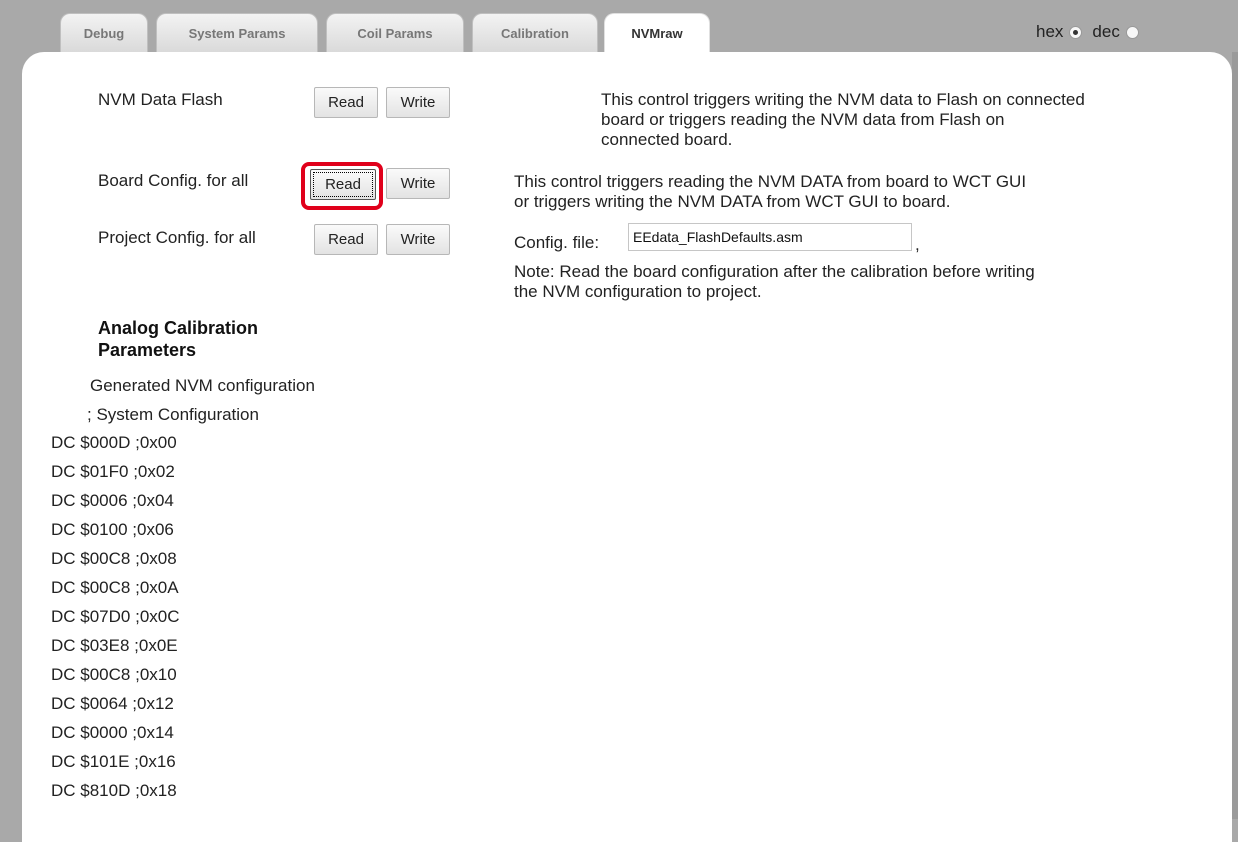  What do you see at coordinates (114, 645) in the screenshot?
I see `nvm-line: DC $03E8 ;0x0E` at bounding box center [114, 645].